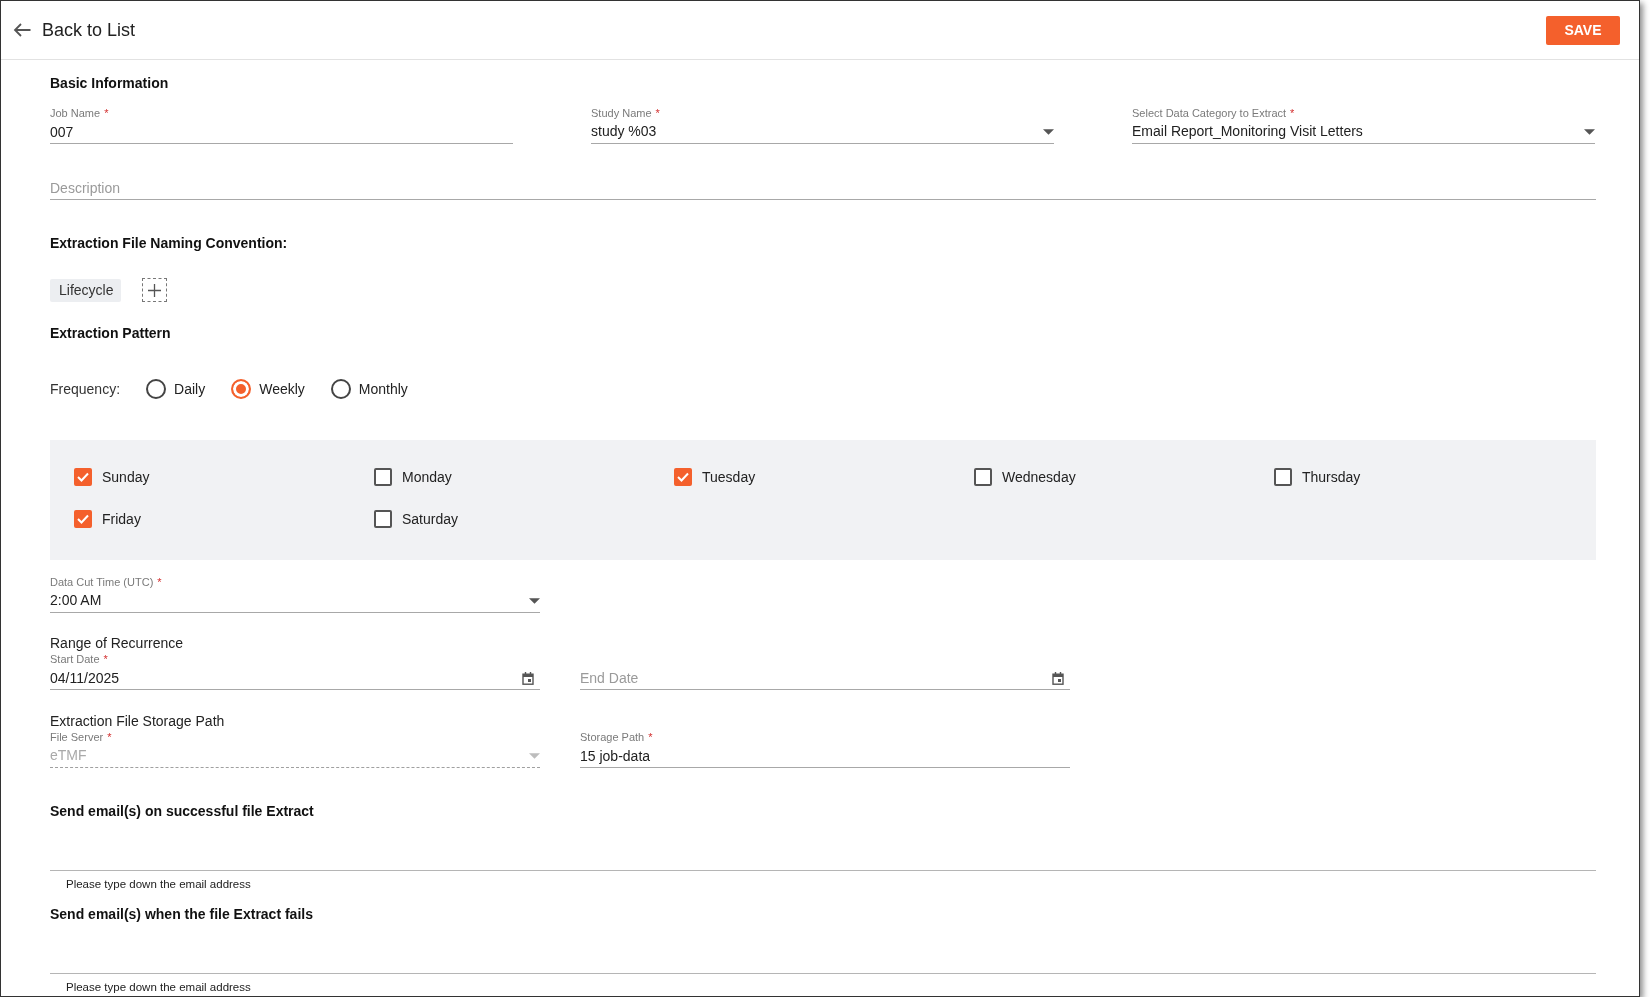 The width and height of the screenshot is (1650, 1004). I want to click on plus-icon, so click(155, 290).